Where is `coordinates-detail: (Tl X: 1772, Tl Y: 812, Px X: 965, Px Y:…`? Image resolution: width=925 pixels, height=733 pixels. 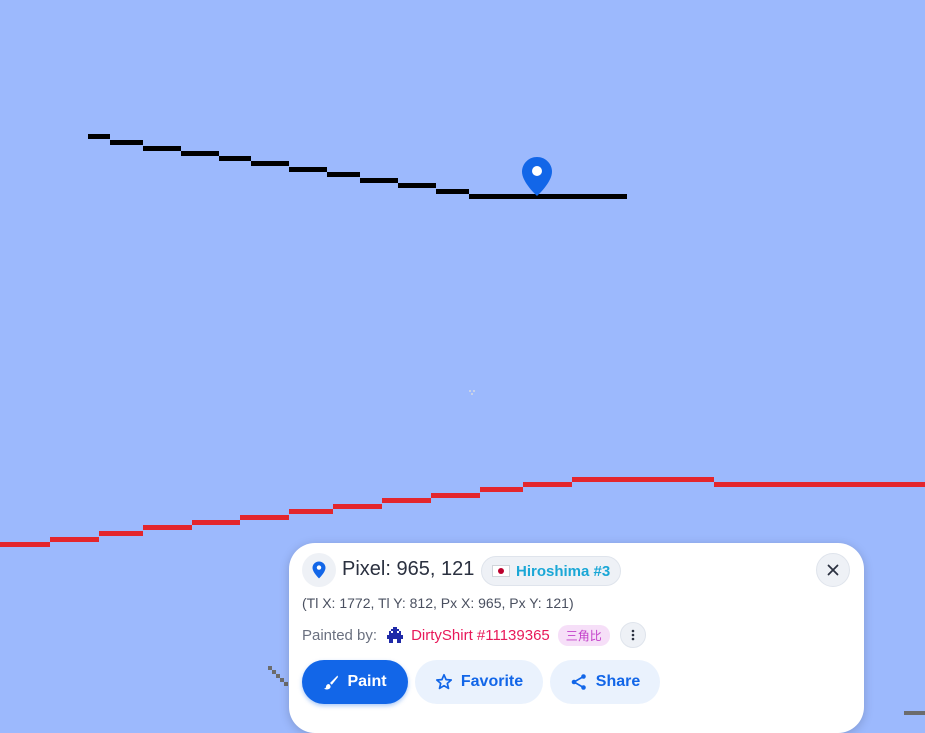 coordinates-detail: (Tl X: 1772, Tl Y: 812, Px X: 965, Px Y:… is located at coordinates (438, 603).